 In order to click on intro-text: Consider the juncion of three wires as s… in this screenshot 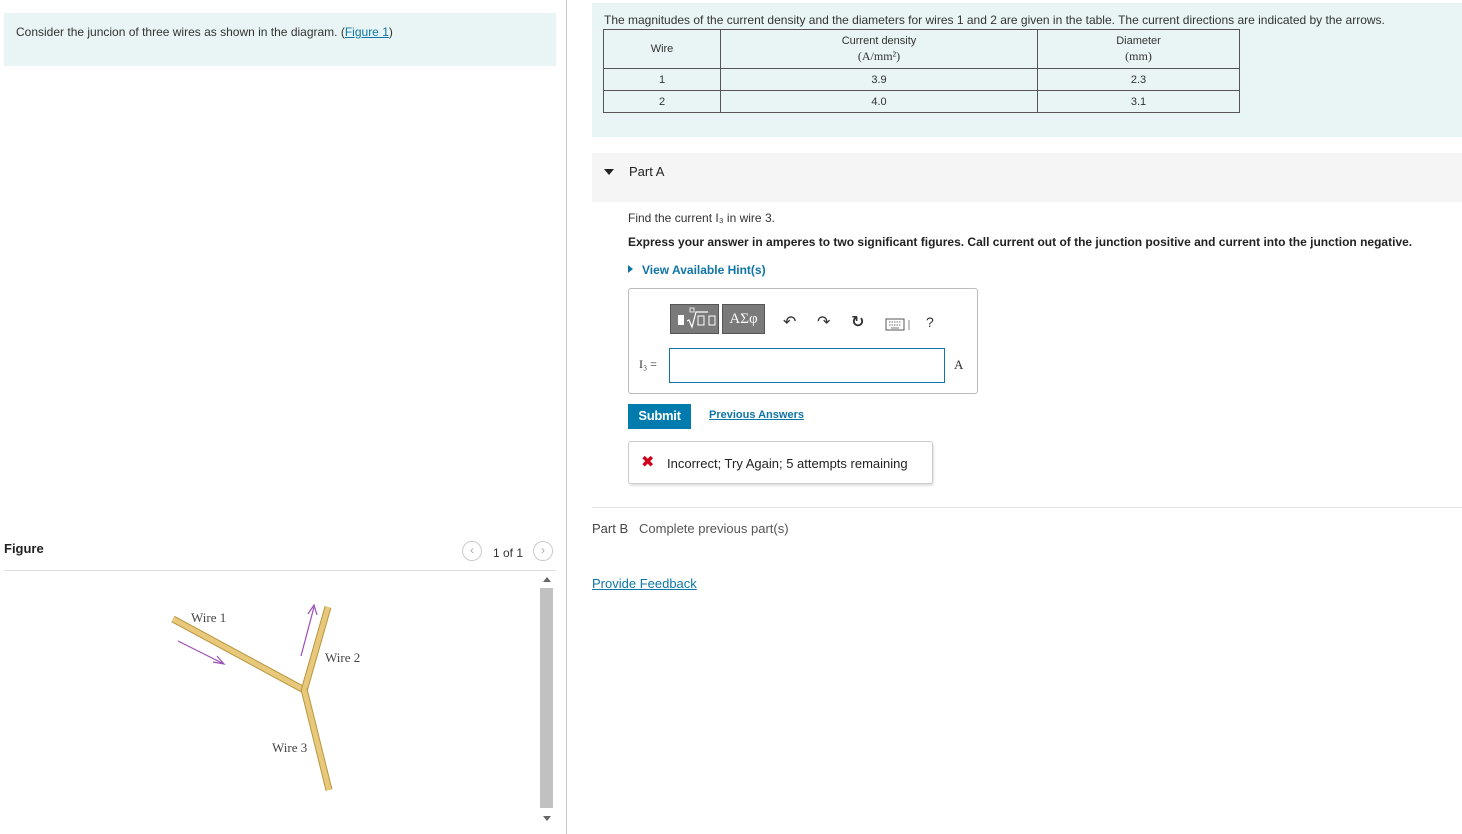, I will do `click(204, 32)`.